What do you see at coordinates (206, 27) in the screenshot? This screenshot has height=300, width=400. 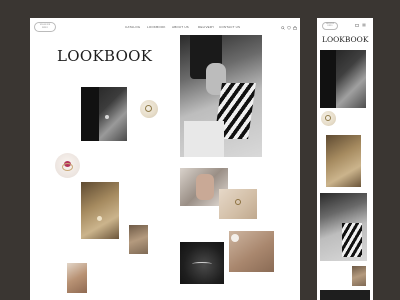 I see `nav-delivery: DELIVERY` at bounding box center [206, 27].